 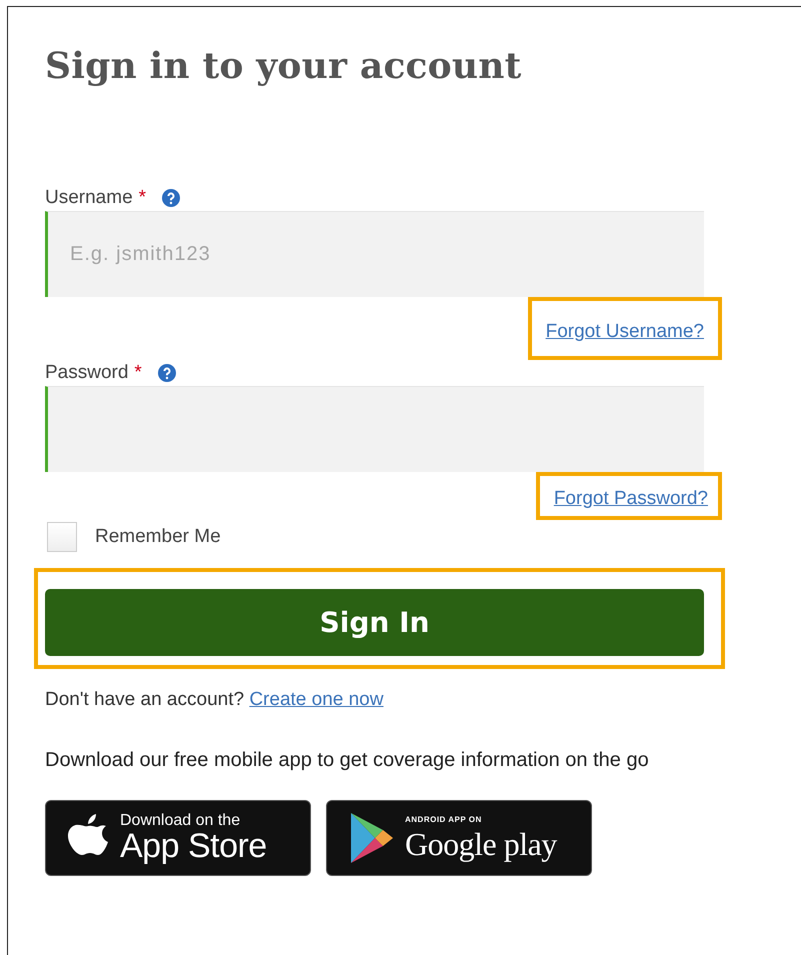 What do you see at coordinates (62, 537) in the screenshot?
I see `remember-checkbox` at bounding box center [62, 537].